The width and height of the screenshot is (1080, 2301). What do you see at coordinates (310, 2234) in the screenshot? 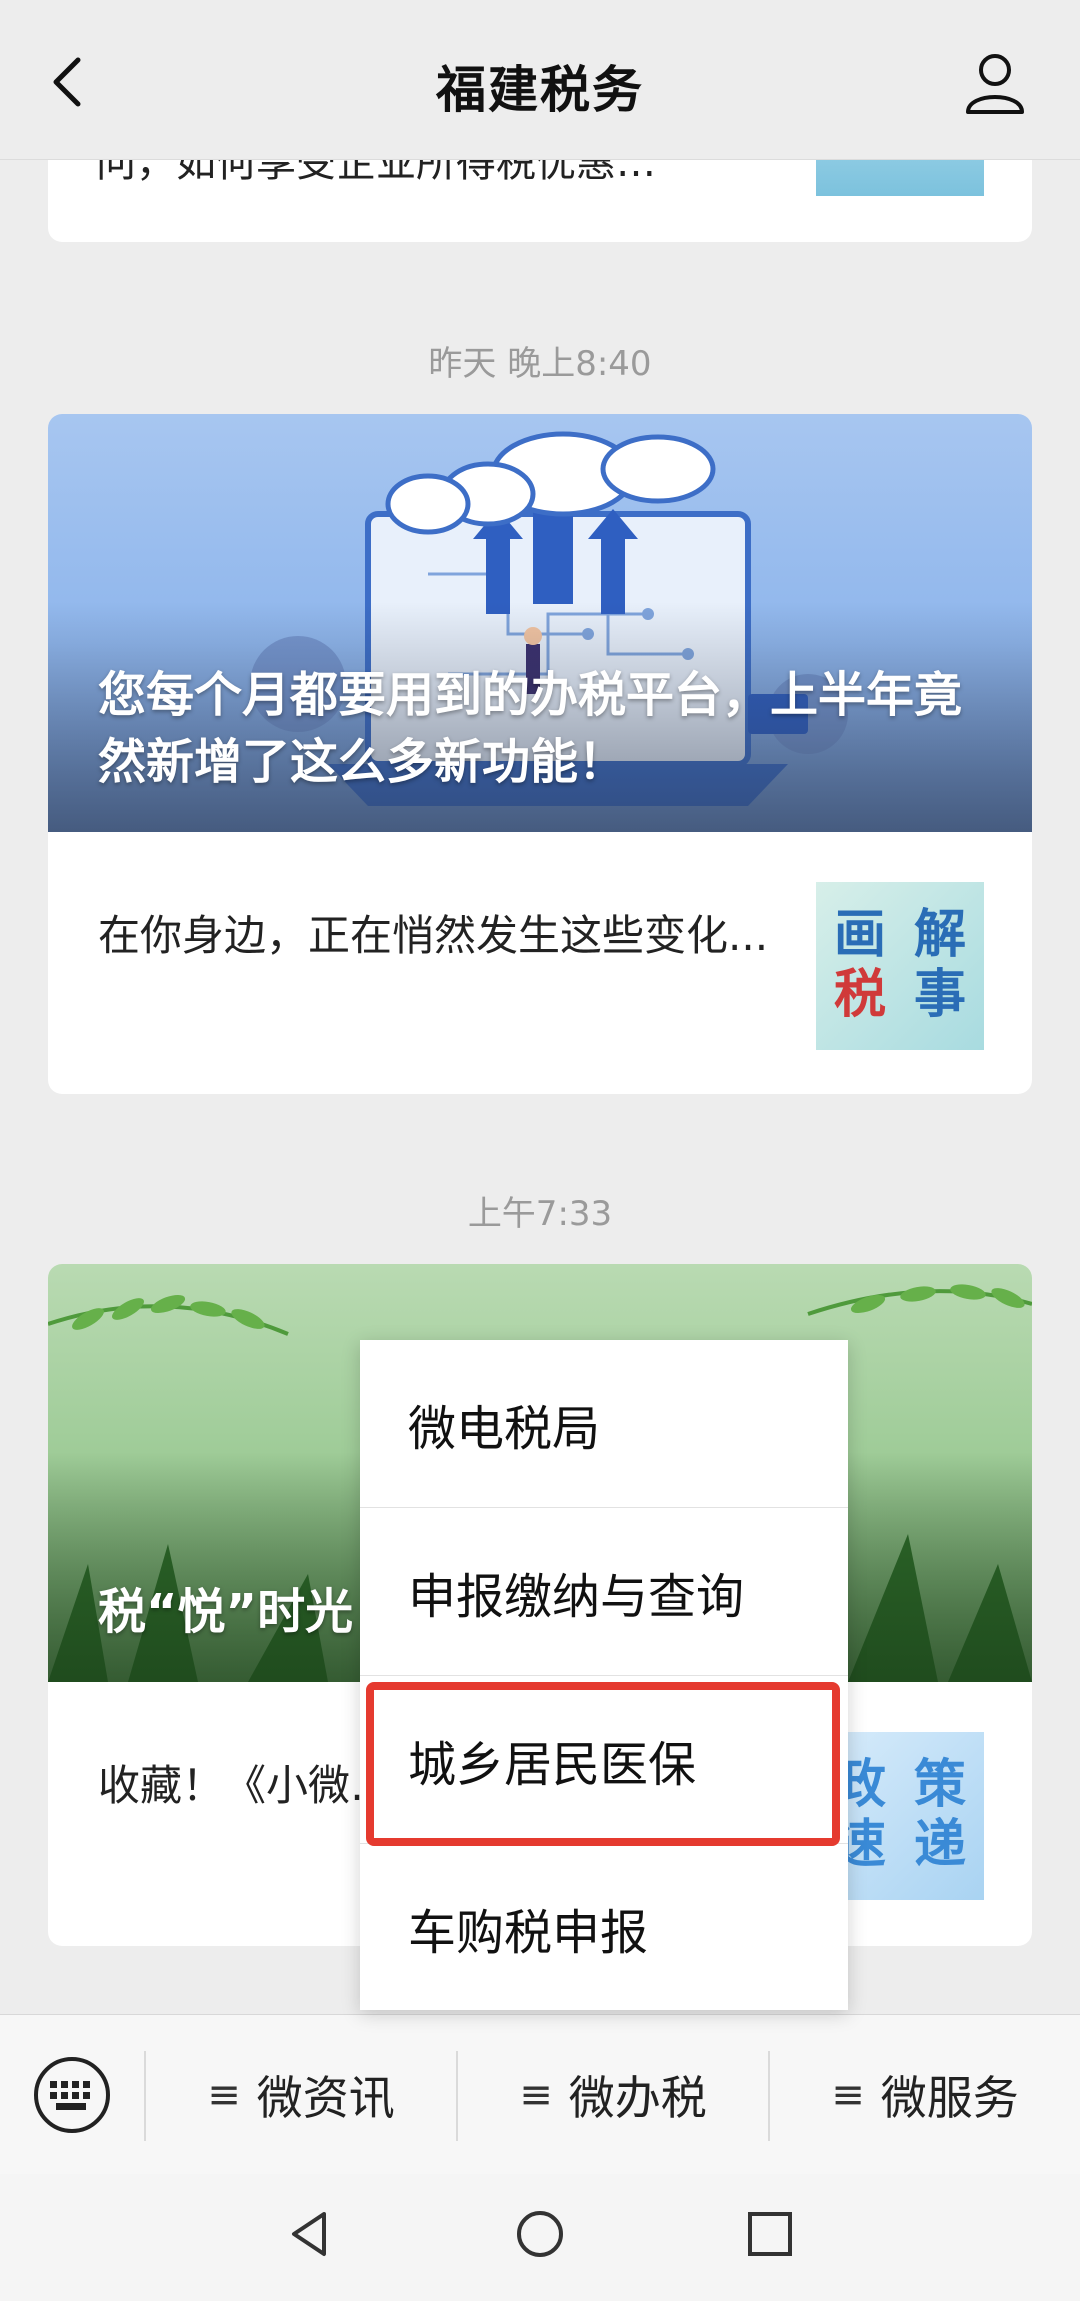
I see `nav-back-icon` at bounding box center [310, 2234].